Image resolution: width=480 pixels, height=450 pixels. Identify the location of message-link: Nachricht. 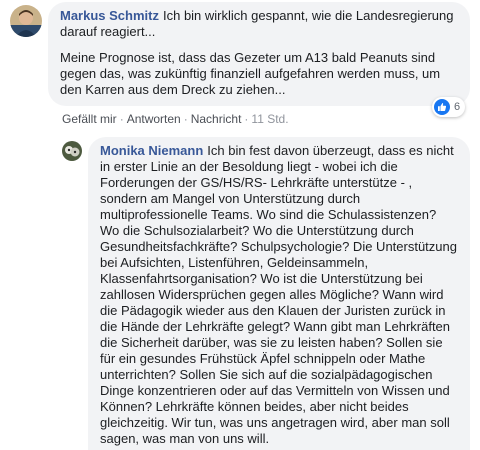
(216, 119).